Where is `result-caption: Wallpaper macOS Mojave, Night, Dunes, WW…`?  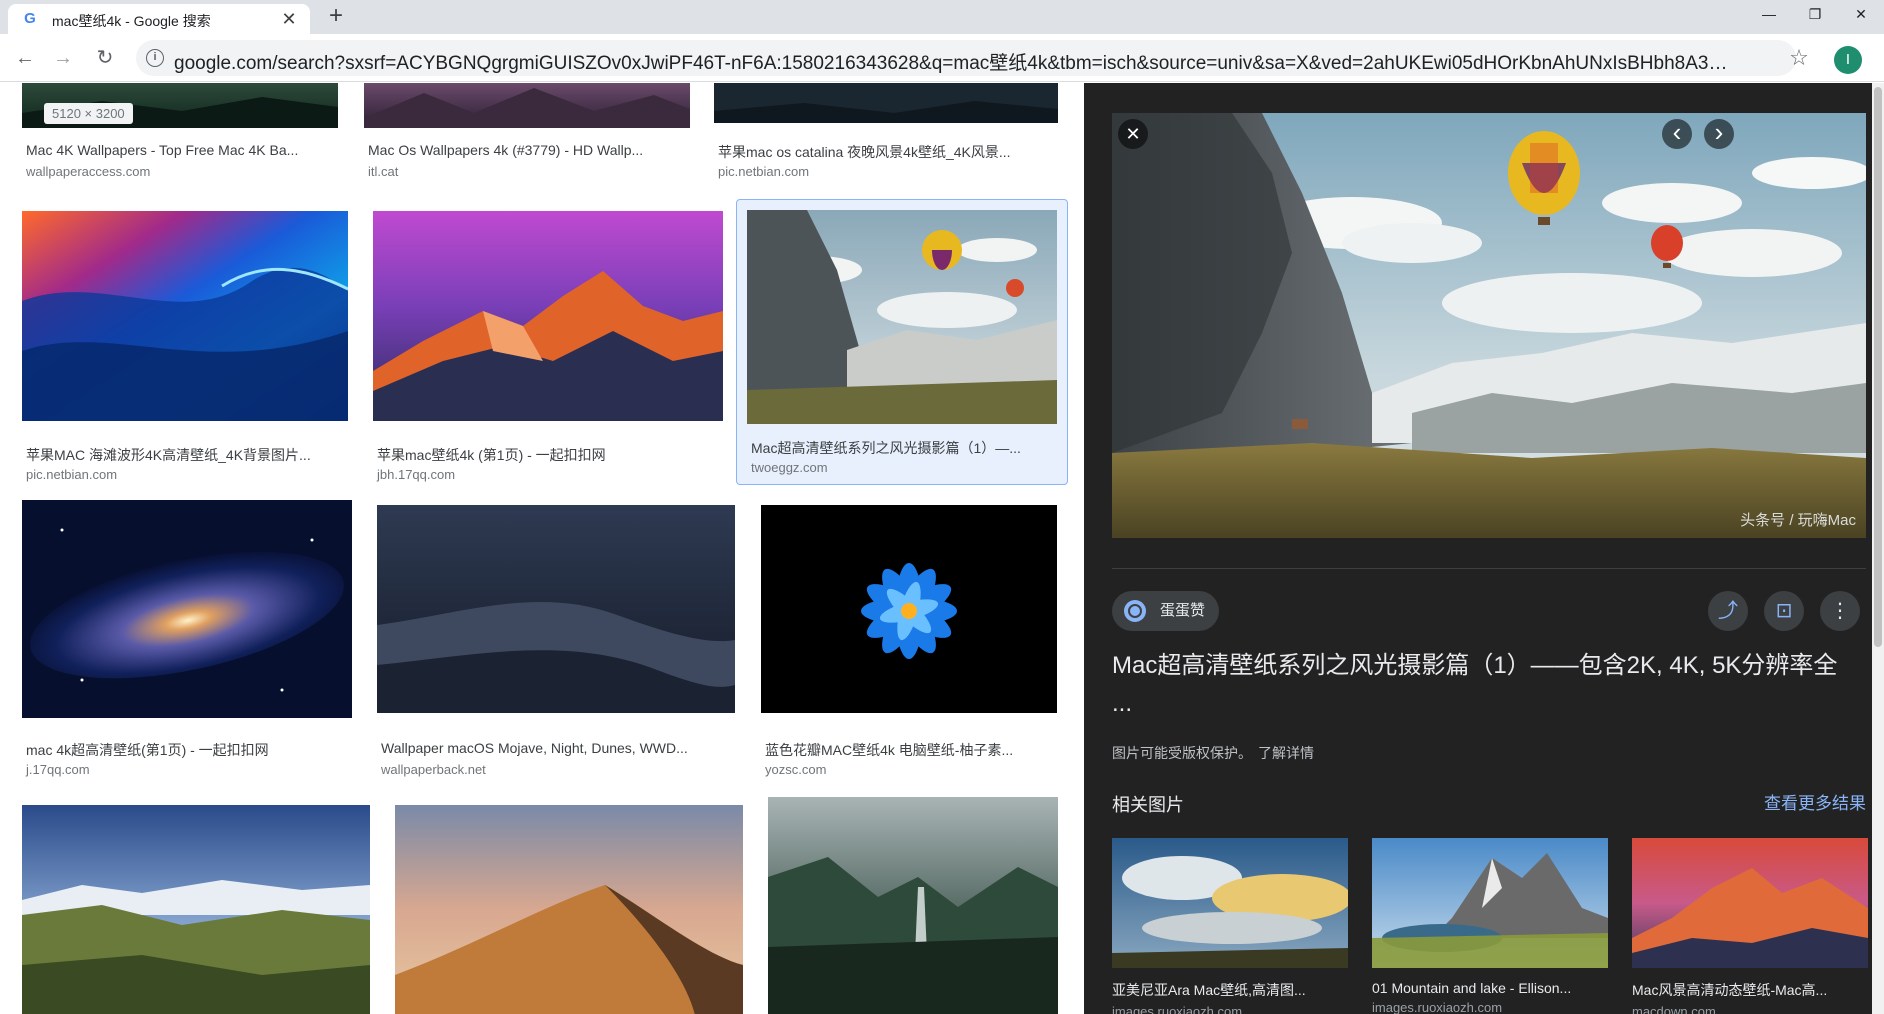
result-caption: Wallpaper macOS Mojave, Night, Dunes, WW… is located at coordinates (556, 748).